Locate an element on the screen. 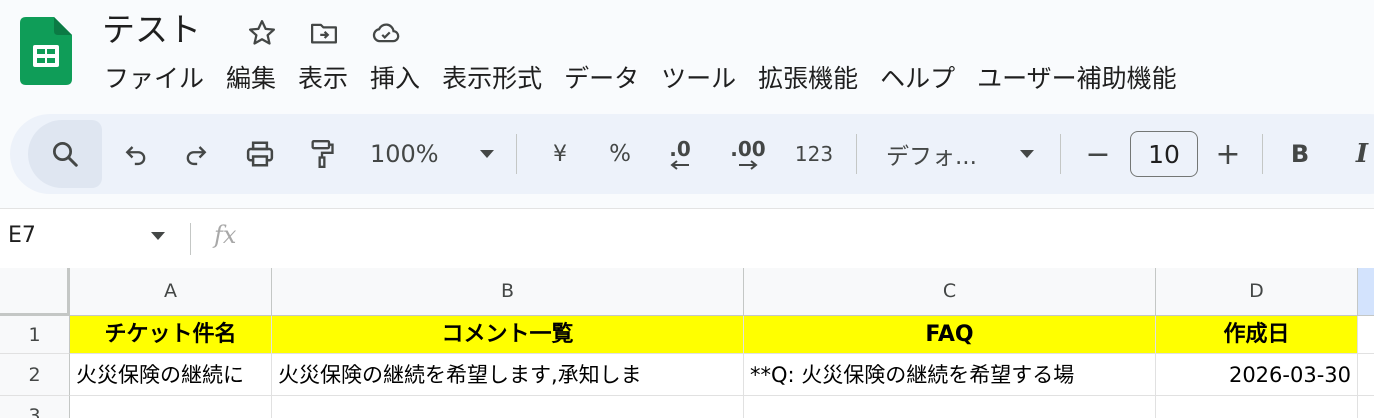 The image size is (1374, 418). zoom-select: 100% is located at coordinates (433, 154).